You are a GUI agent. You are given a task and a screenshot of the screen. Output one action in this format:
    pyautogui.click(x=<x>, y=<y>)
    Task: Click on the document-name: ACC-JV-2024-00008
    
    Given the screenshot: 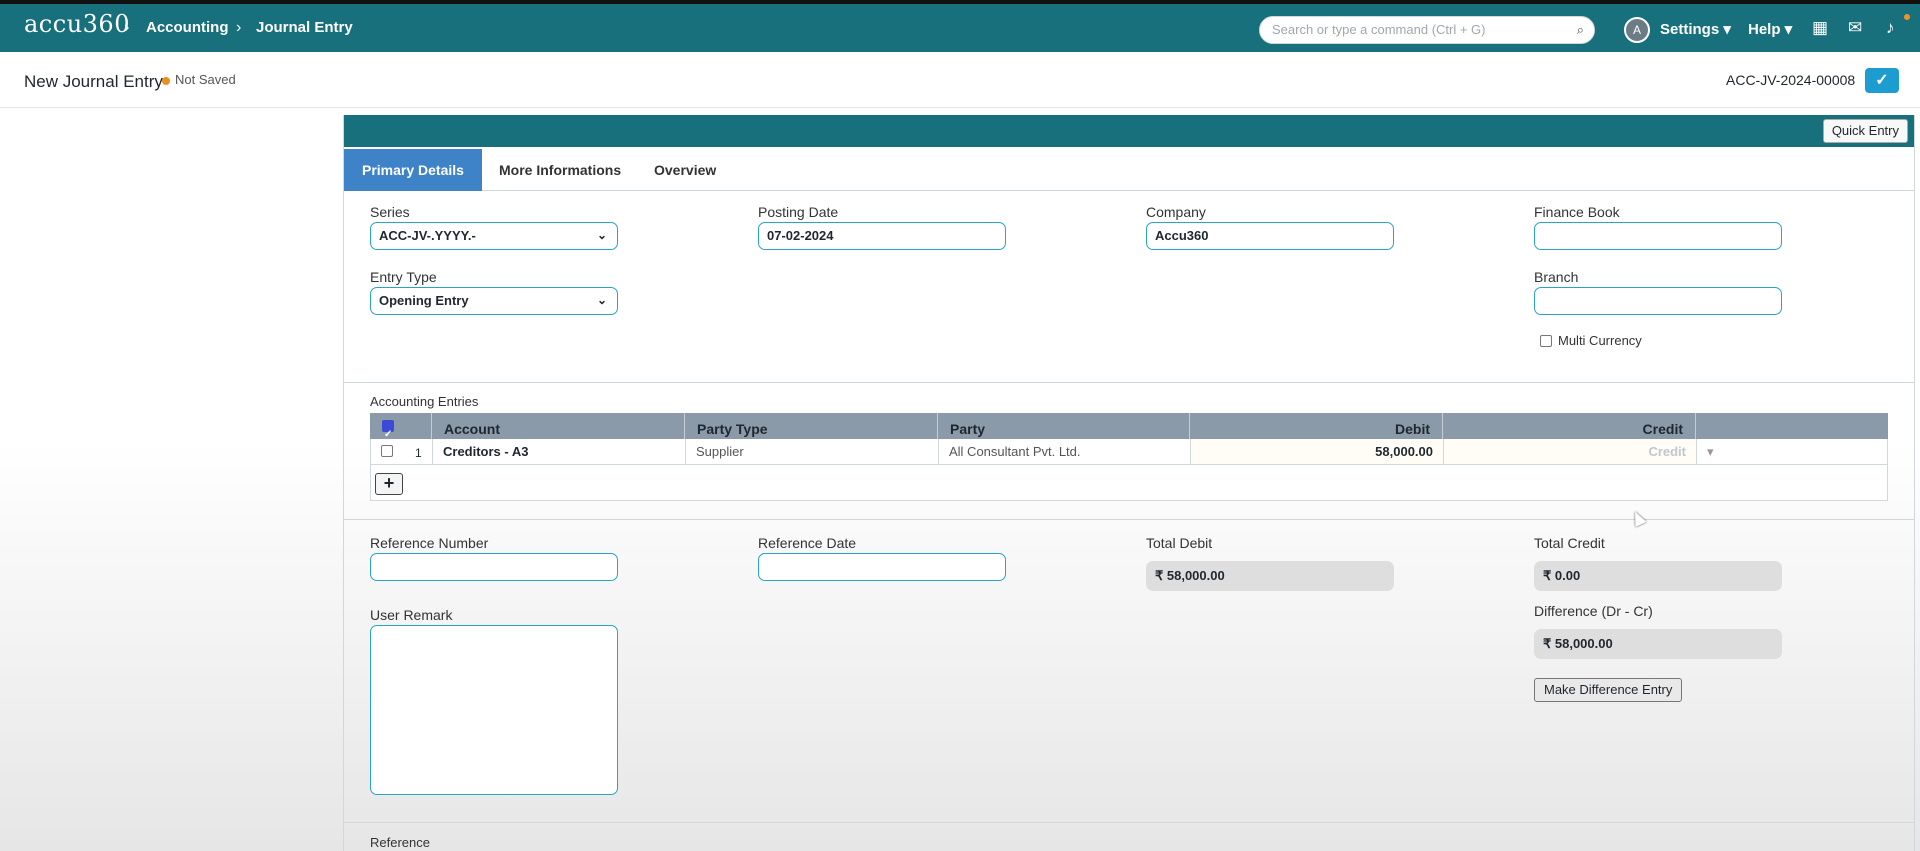 What is the action you would take?
    pyautogui.click(x=1791, y=80)
    